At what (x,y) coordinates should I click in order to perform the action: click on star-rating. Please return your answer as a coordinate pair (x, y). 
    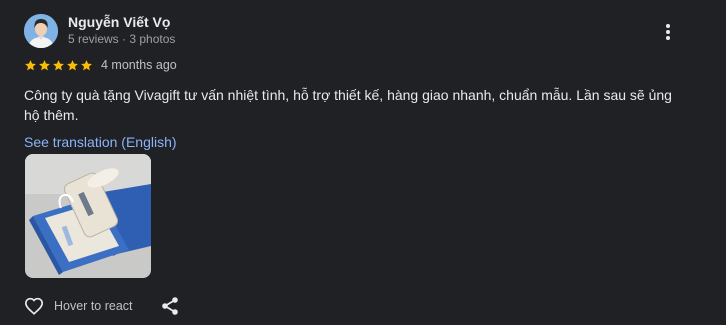
    Looking at the image, I should click on (58, 65).